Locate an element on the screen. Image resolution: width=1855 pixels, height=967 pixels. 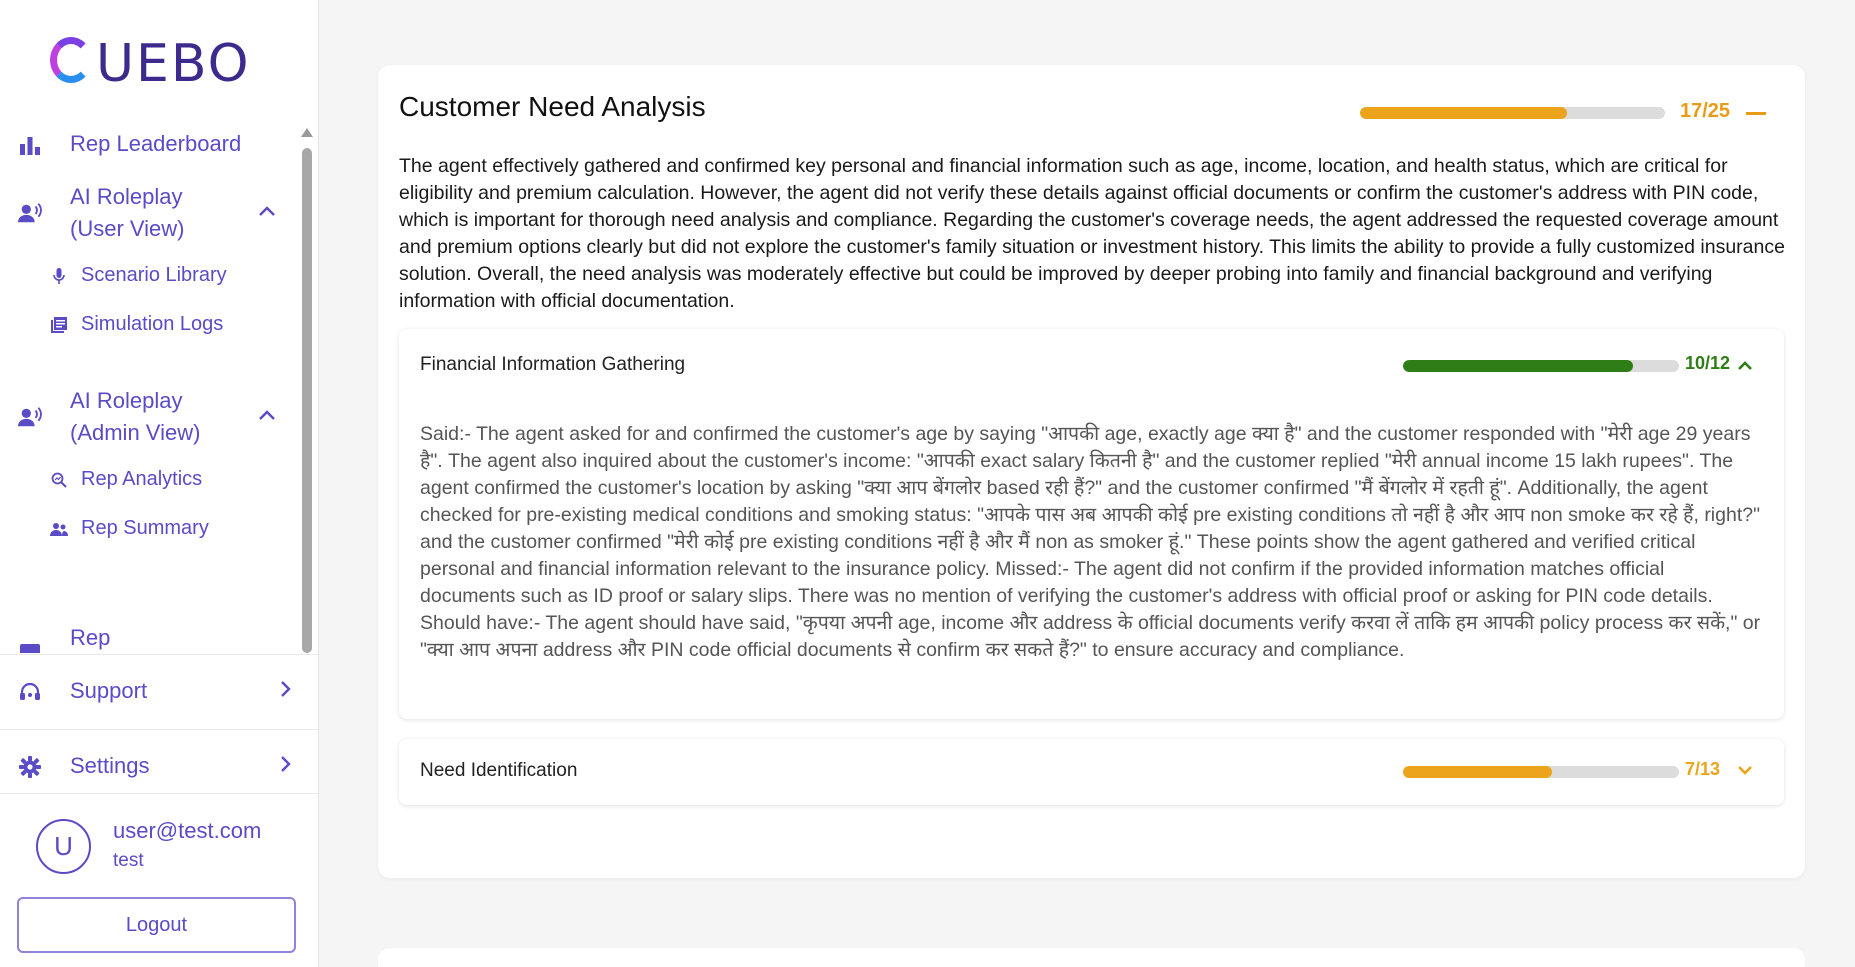
sidebar-item-rep-summary: Rep Summary is located at coordinates (150, 529).